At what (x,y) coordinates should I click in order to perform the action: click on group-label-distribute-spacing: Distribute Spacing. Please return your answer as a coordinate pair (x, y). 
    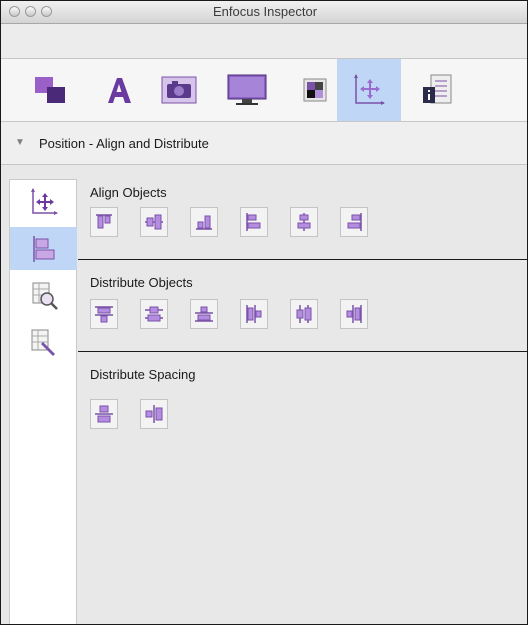
    Looking at the image, I should click on (143, 374).